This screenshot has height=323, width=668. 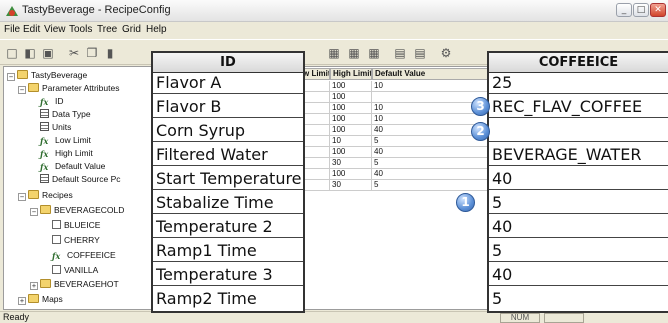 What do you see at coordinates (86, 179) in the screenshot?
I see `tree-node-label: Default Source Pc` at bounding box center [86, 179].